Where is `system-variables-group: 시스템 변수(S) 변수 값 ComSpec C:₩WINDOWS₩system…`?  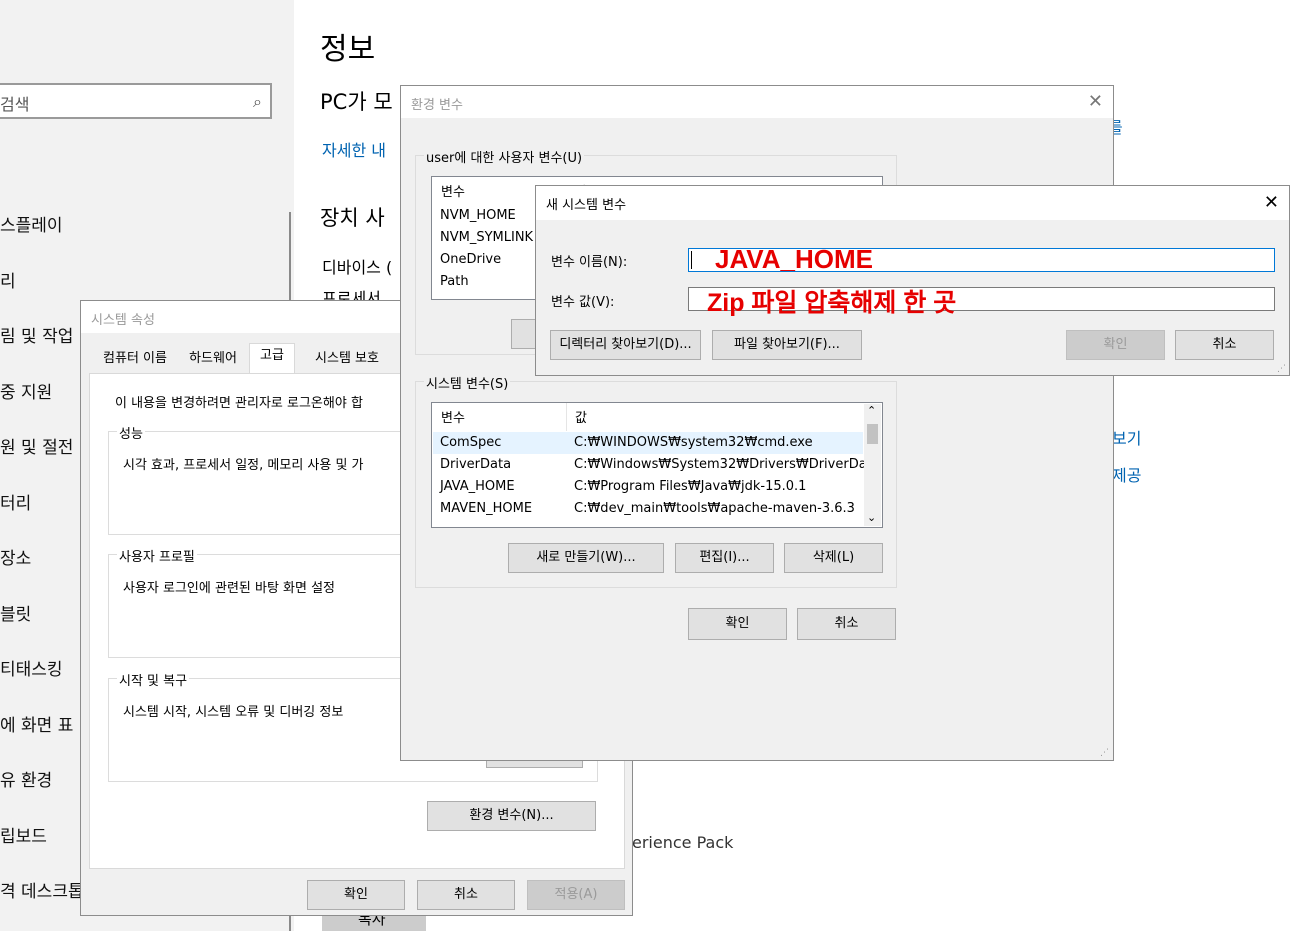
system-variables-group: 시스템 변수(S) 변수 값 ComSpec C:₩WINDOWS₩system… is located at coordinates (656, 480).